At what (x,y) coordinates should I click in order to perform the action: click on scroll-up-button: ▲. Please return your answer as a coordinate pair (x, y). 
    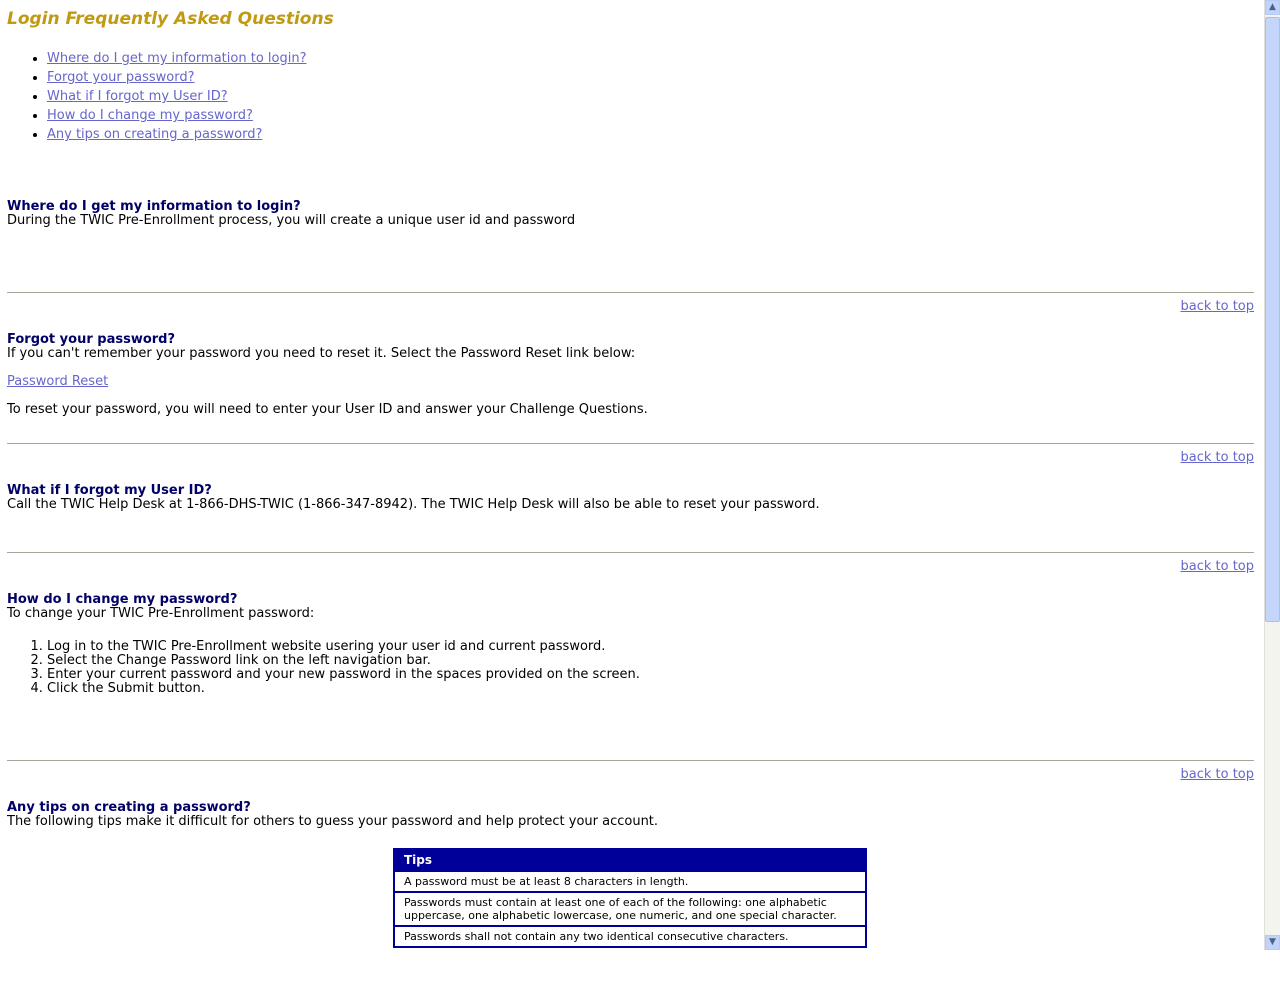
    Looking at the image, I should click on (1272, 7).